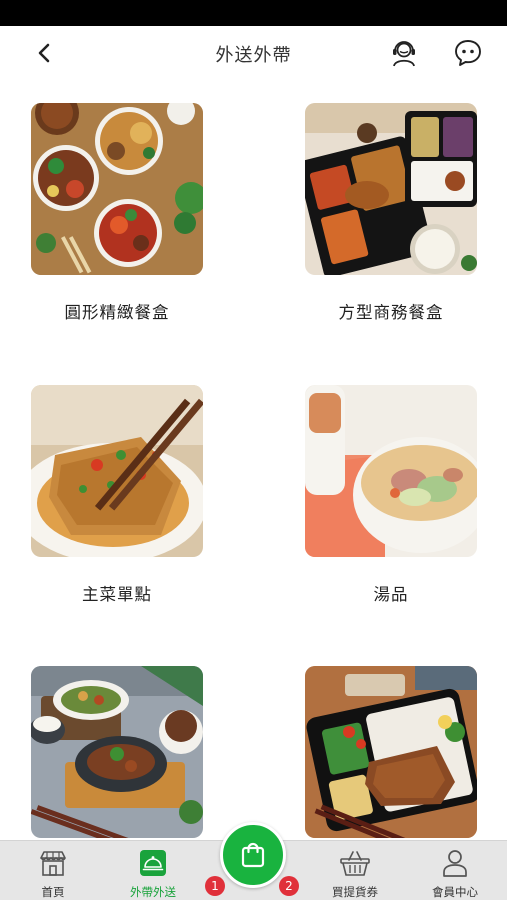 This screenshot has height=900, width=507. I want to click on category-label: 圓形精緻餐盒, so click(117, 312).